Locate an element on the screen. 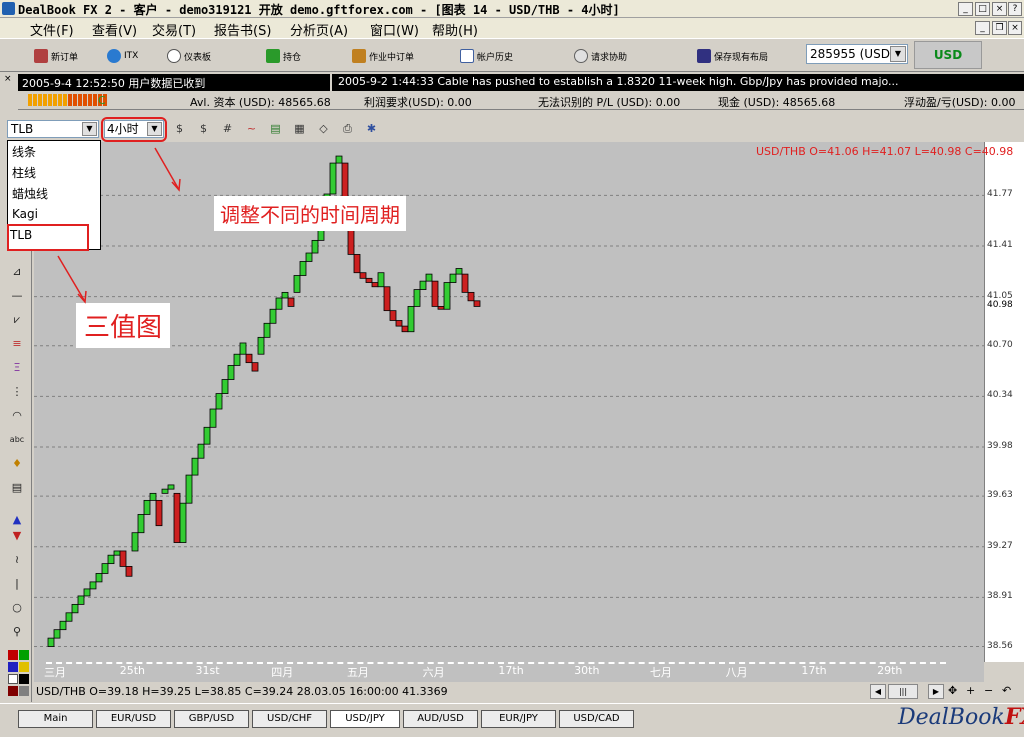 The width and height of the screenshot is (1024, 737). text-tool-icon: abc is located at coordinates (17, 440).